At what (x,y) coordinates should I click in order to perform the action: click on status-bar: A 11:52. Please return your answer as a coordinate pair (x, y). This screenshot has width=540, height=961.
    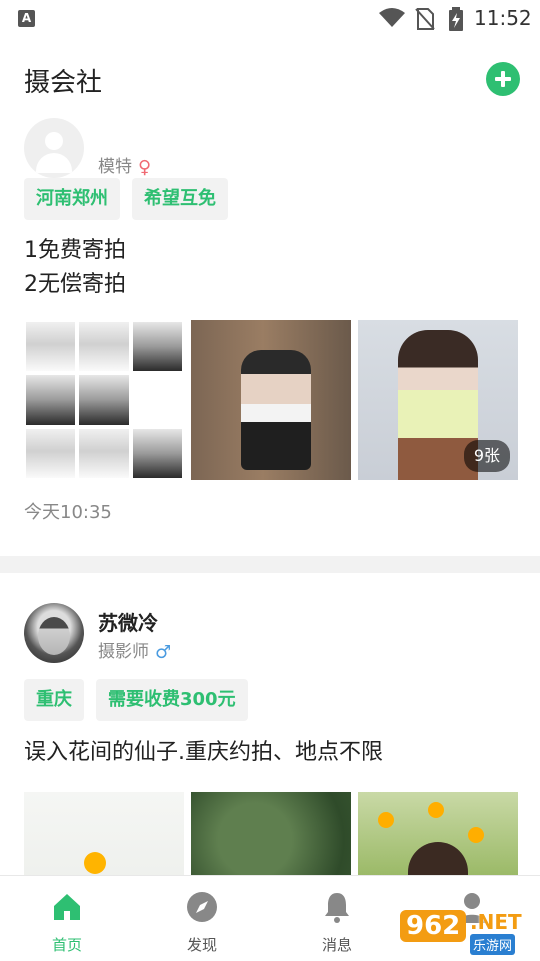
    Looking at the image, I should click on (270, 19).